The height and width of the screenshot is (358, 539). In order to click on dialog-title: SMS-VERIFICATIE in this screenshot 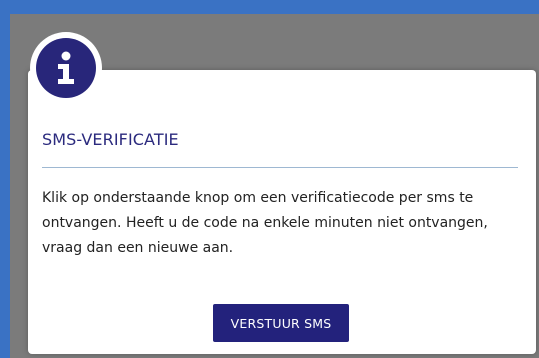, I will do `click(110, 139)`.